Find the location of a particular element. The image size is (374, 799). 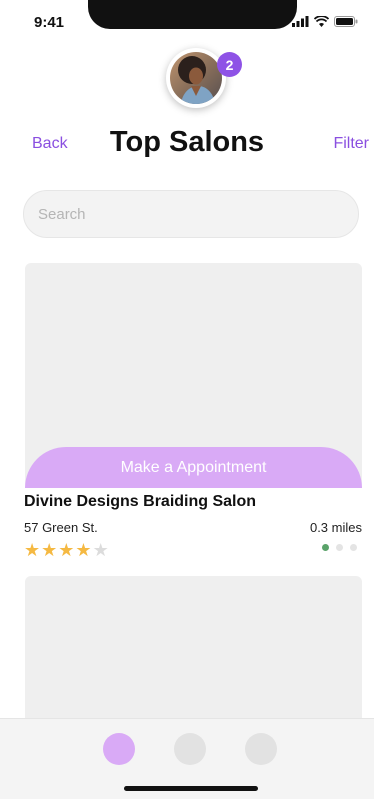

avatar-photo is located at coordinates (196, 78).